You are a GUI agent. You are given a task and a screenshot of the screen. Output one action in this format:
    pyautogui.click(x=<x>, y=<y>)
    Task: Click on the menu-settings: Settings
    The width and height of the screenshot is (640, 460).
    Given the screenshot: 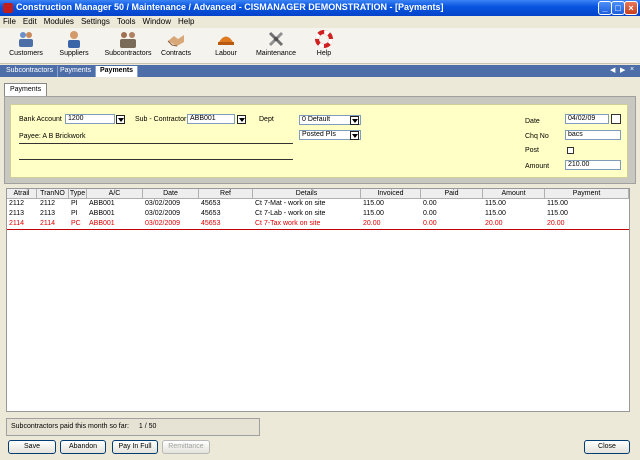 What is the action you would take?
    pyautogui.click(x=96, y=21)
    